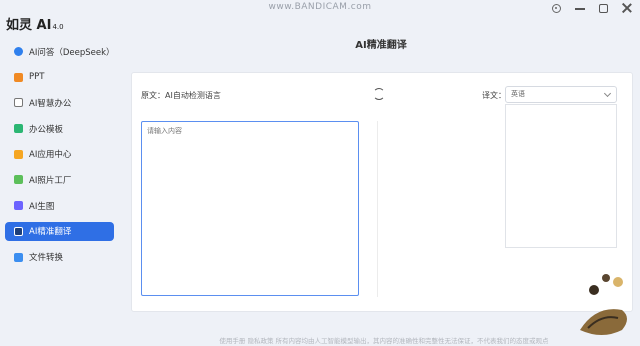  Describe the element at coordinates (37, 77) in the screenshot. I see `sidebar-item-label: PPT` at that location.